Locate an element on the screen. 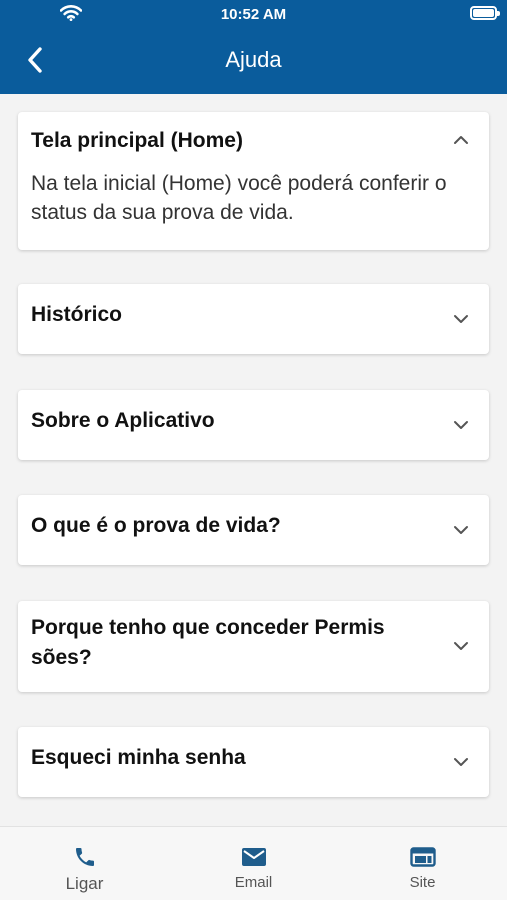 This screenshot has height=900, width=507. faq-item-prova-de-vida: O que é o prova de vida? is located at coordinates (253, 530).